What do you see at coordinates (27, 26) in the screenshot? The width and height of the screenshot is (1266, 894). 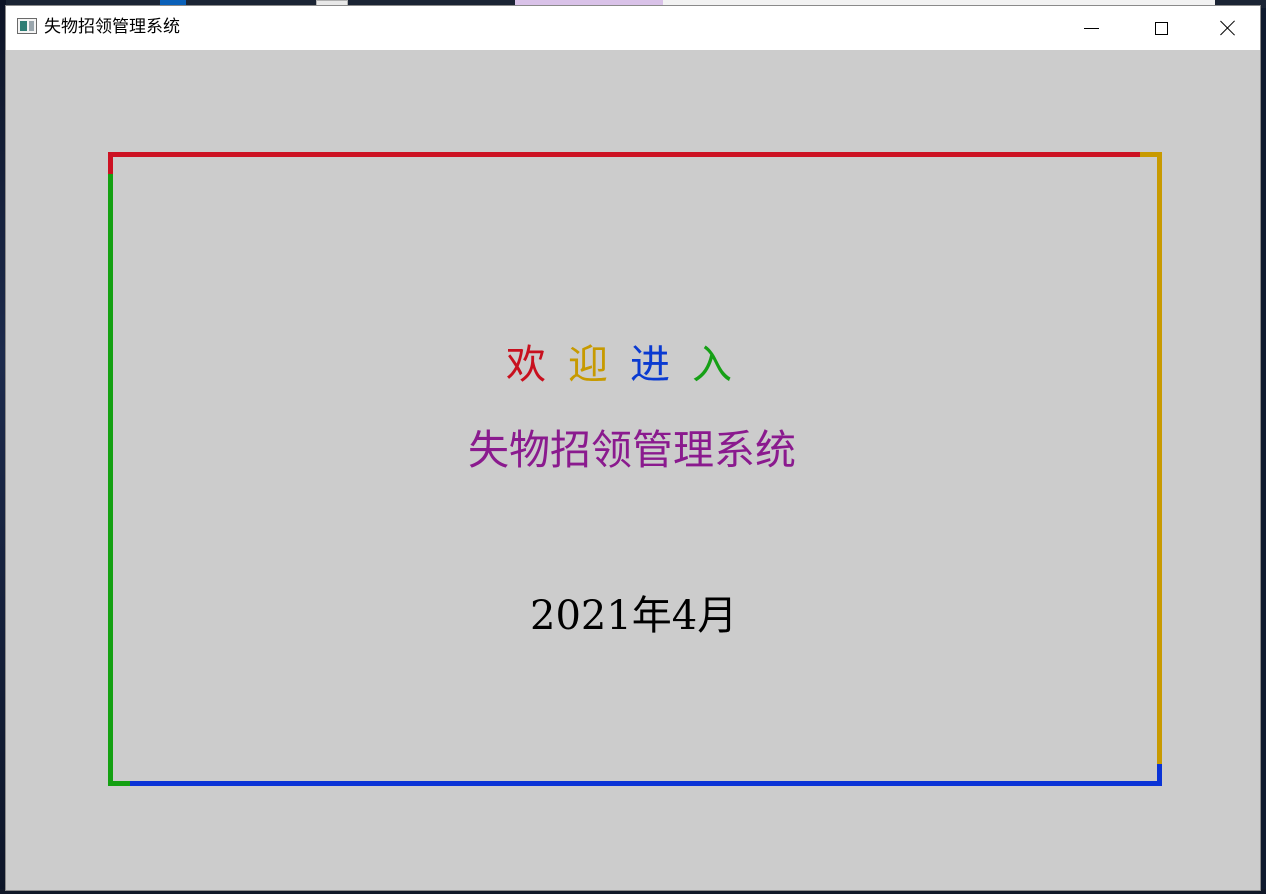 I see `app-window-icon` at bounding box center [27, 26].